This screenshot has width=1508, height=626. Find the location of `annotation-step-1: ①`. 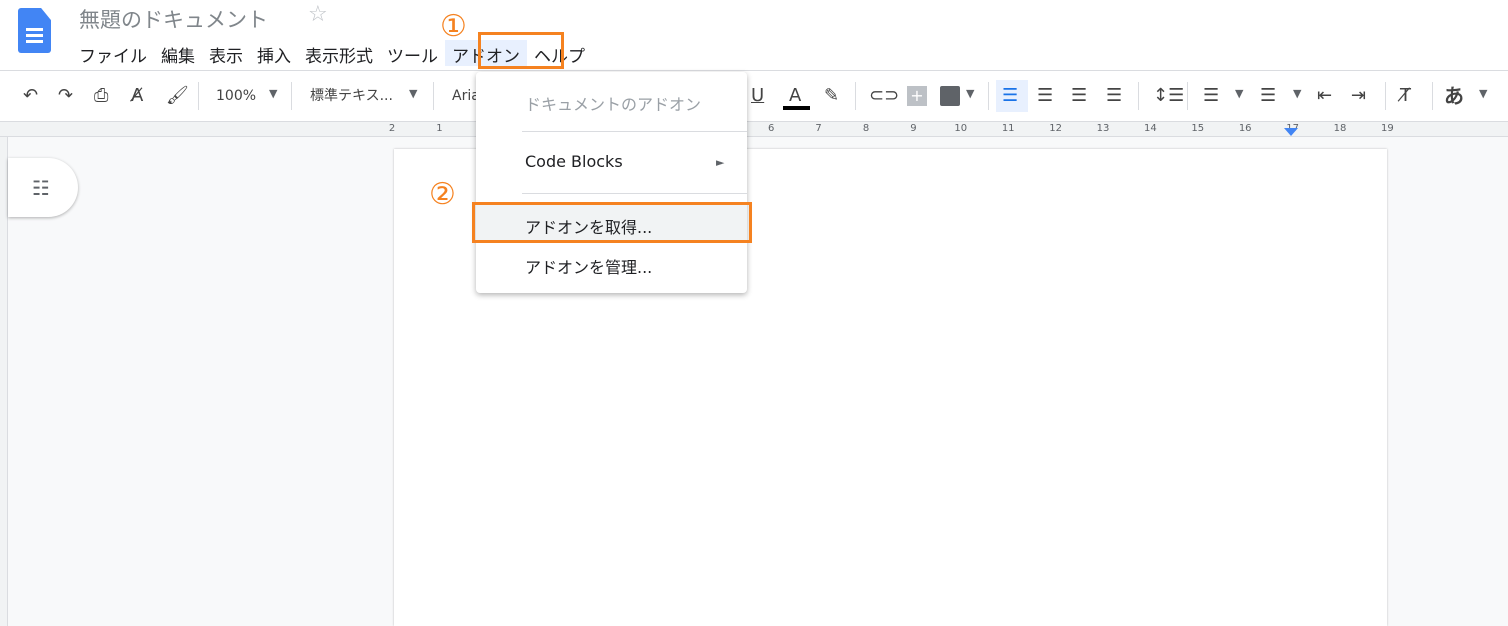

annotation-step-1: ① is located at coordinates (453, 26).